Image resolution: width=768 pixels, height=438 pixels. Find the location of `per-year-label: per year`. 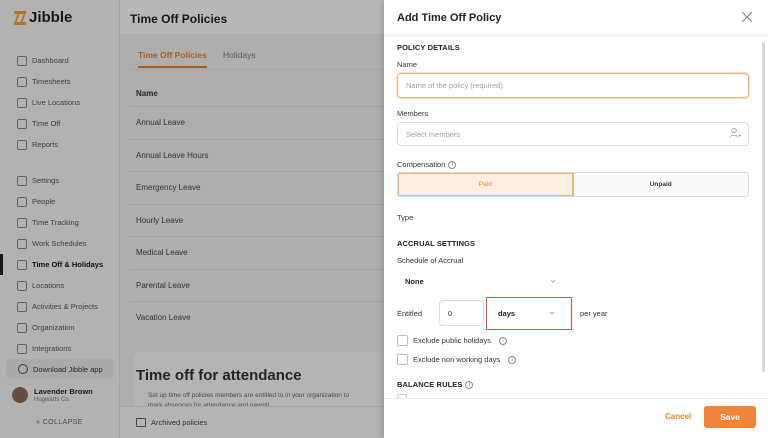

per-year-label: per year is located at coordinates (594, 313).